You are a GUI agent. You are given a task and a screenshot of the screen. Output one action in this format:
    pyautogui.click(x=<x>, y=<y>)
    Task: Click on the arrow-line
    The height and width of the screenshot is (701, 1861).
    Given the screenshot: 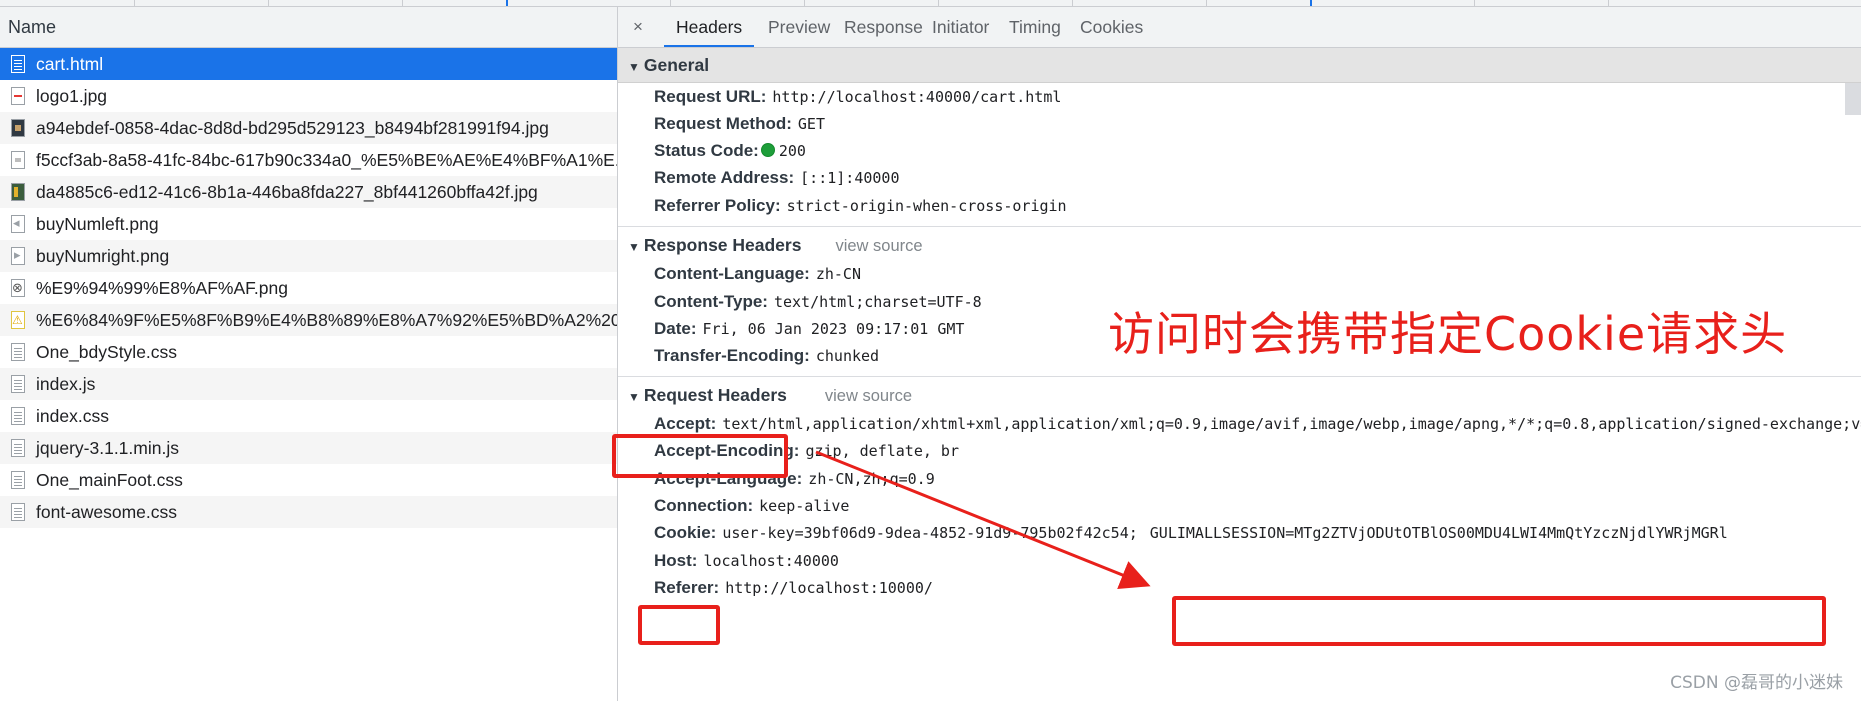 What is the action you would take?
    pyautogui.click(x=983, y=519)
    